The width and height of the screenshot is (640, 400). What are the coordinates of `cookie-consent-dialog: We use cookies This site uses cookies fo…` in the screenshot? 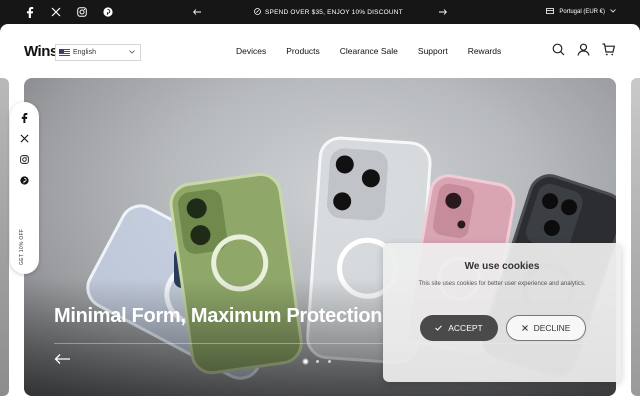 It's located at (502, 312).